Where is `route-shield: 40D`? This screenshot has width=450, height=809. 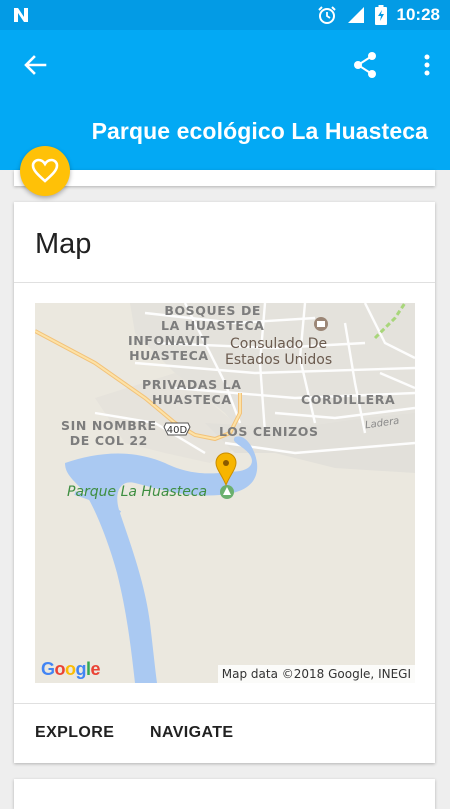
route-shield: 40D is located at coordinates (177, 429).